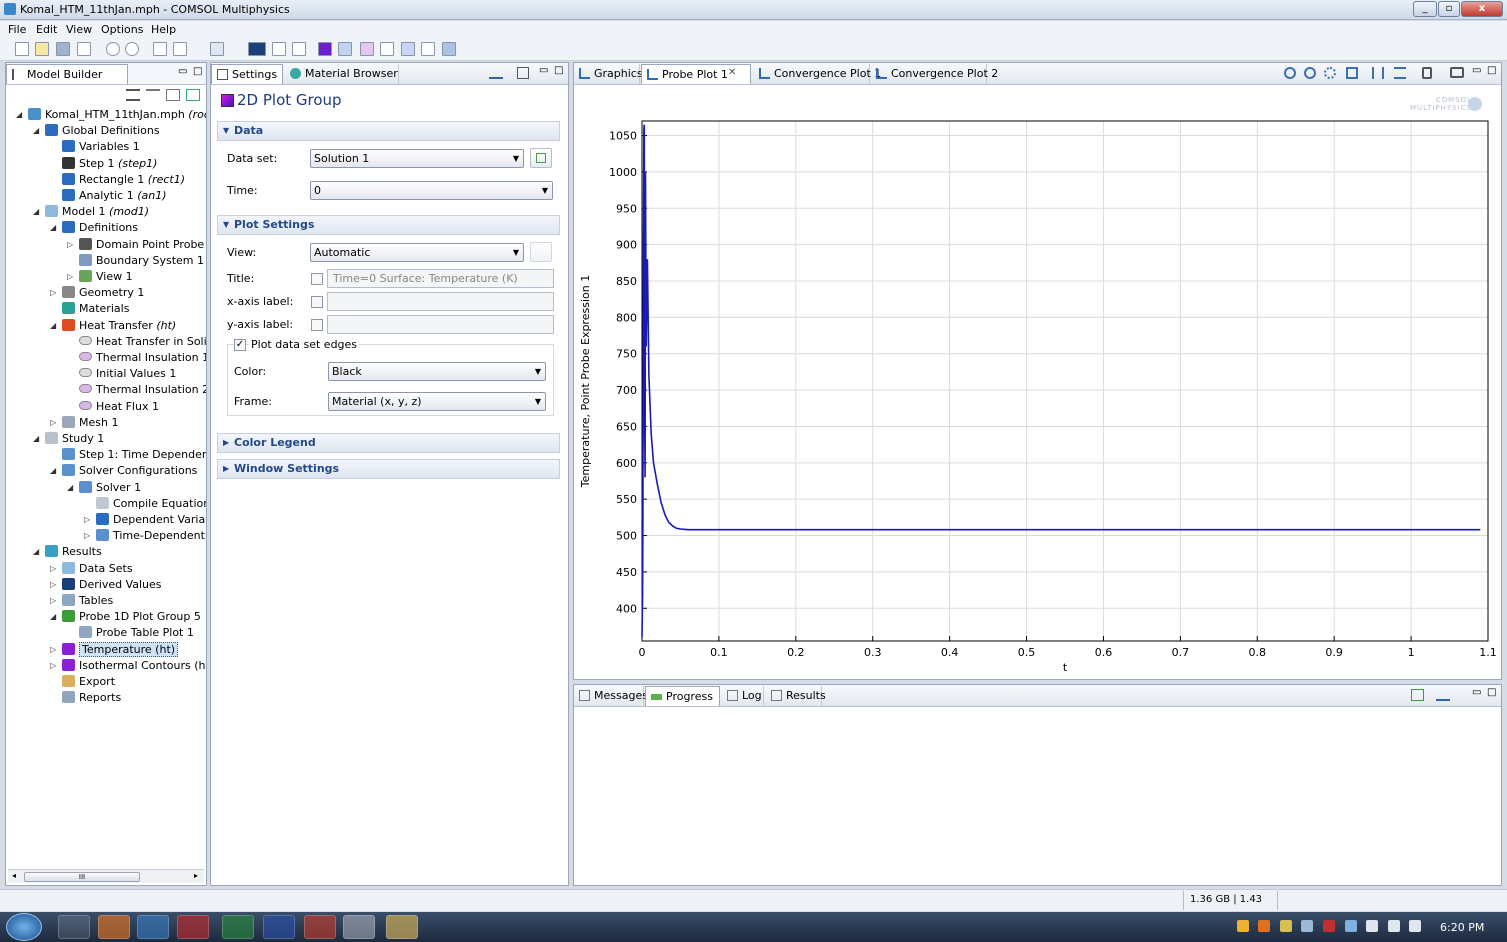 The height and width of the screenshot is (942, 1507). What do you see at coordinates (238, 927) in the screenshot?
I see `excel-icon` at bounding box center [238, 927].